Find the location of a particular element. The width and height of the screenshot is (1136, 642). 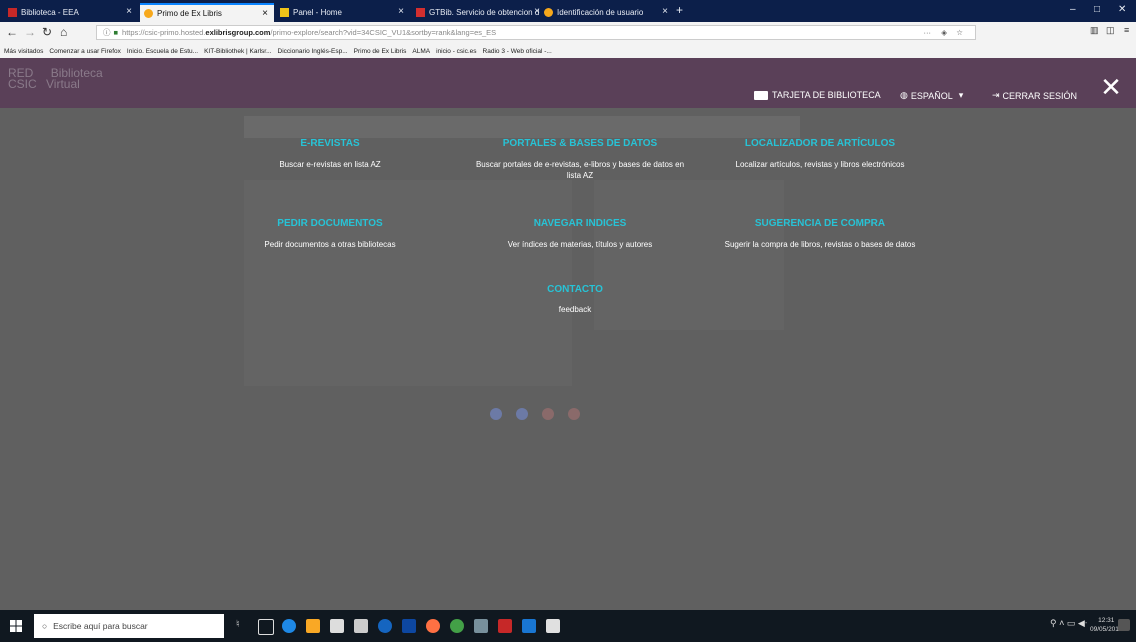

calculator-icon is located at coordinates (553, 626).